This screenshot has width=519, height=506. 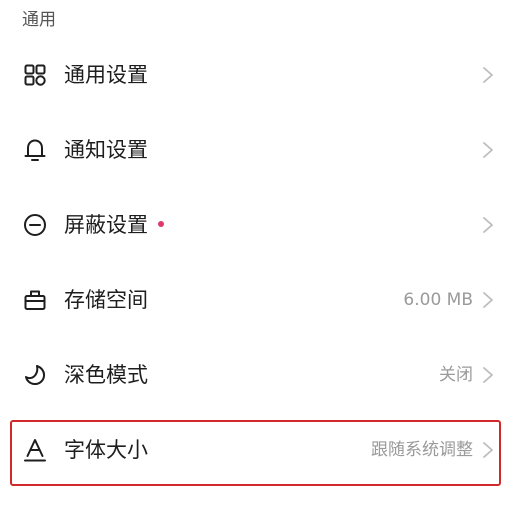 I want to click on minus-circle-icon, so click(x=35, y=225).